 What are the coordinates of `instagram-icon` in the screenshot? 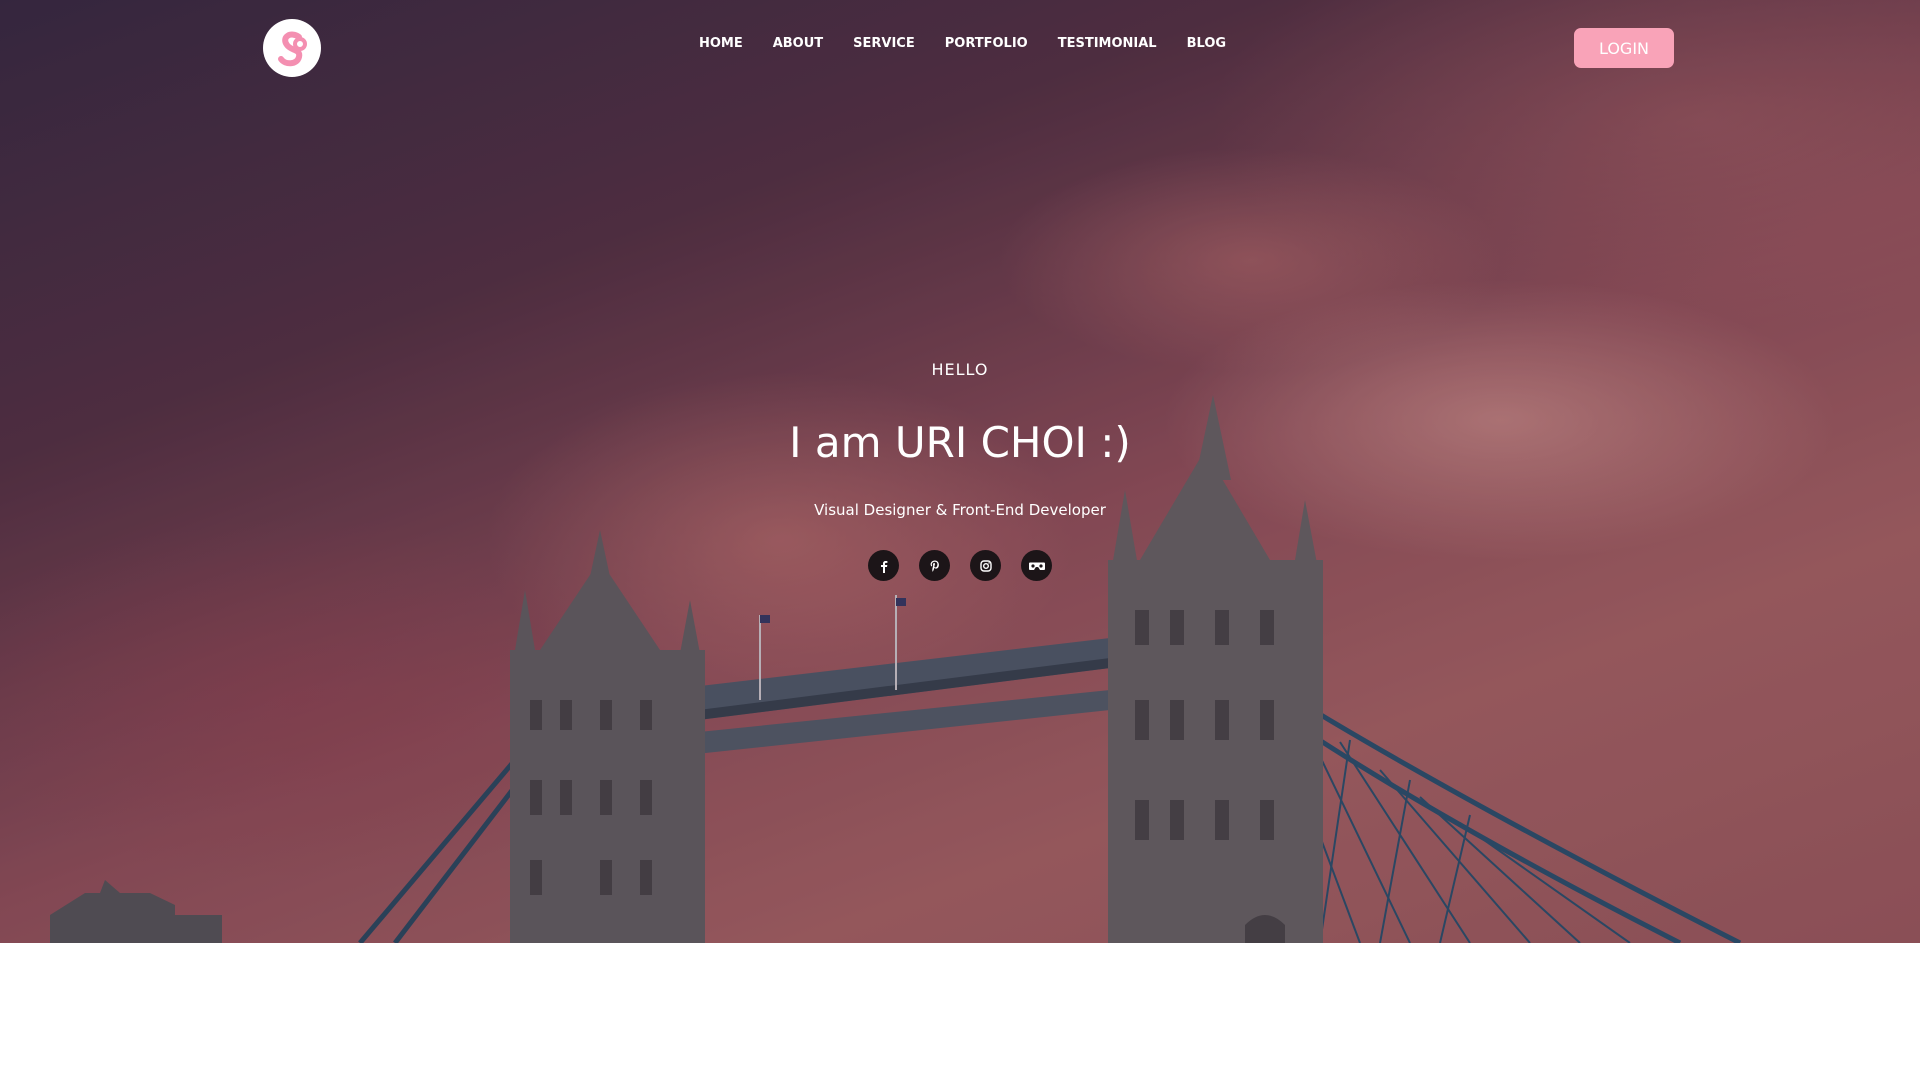 It's located at (985, 565).